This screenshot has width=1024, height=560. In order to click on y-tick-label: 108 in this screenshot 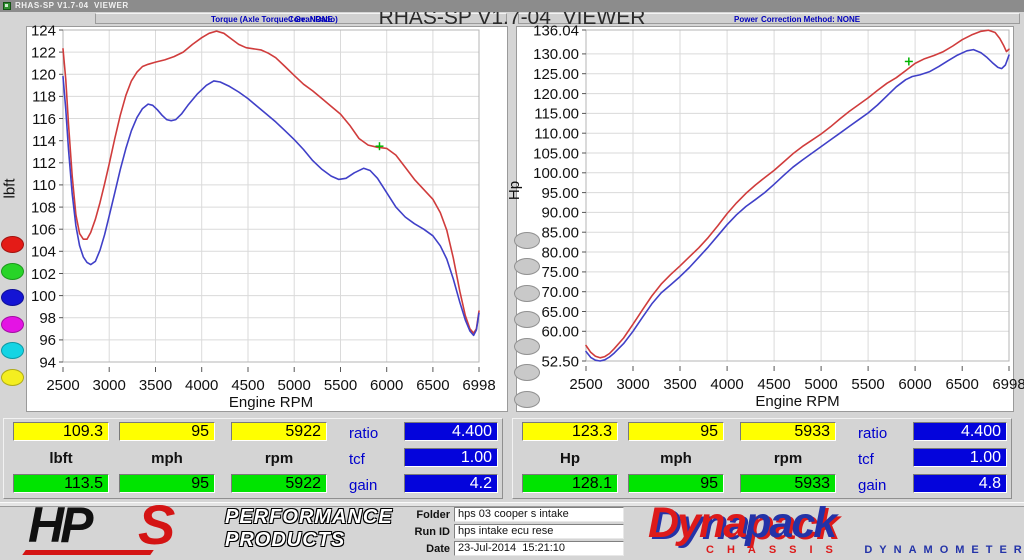, I will do `click(43, 207)`.